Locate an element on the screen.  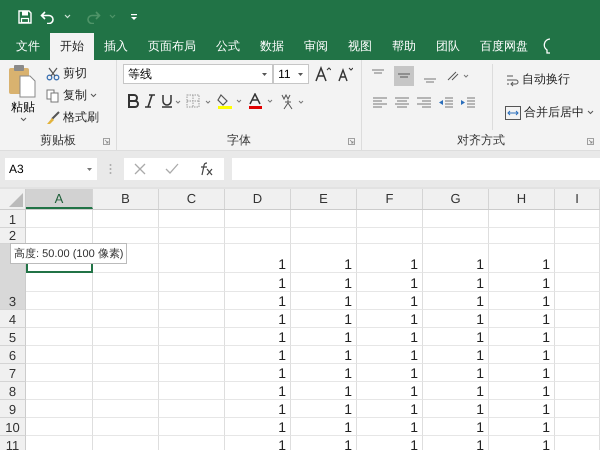
group-label: 字体 is located at coordinates (239, 140).